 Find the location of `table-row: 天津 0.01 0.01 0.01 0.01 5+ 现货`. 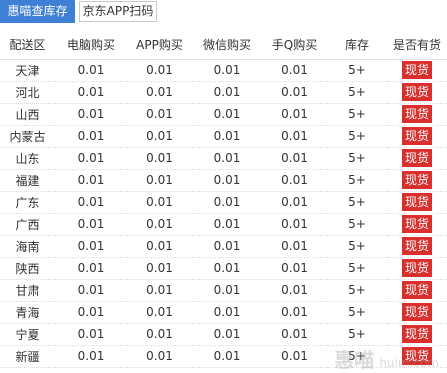

table-row: 天津 0.01 0.01 0.01 0.01 5+ 现货 is located at coordinates (223, 70).